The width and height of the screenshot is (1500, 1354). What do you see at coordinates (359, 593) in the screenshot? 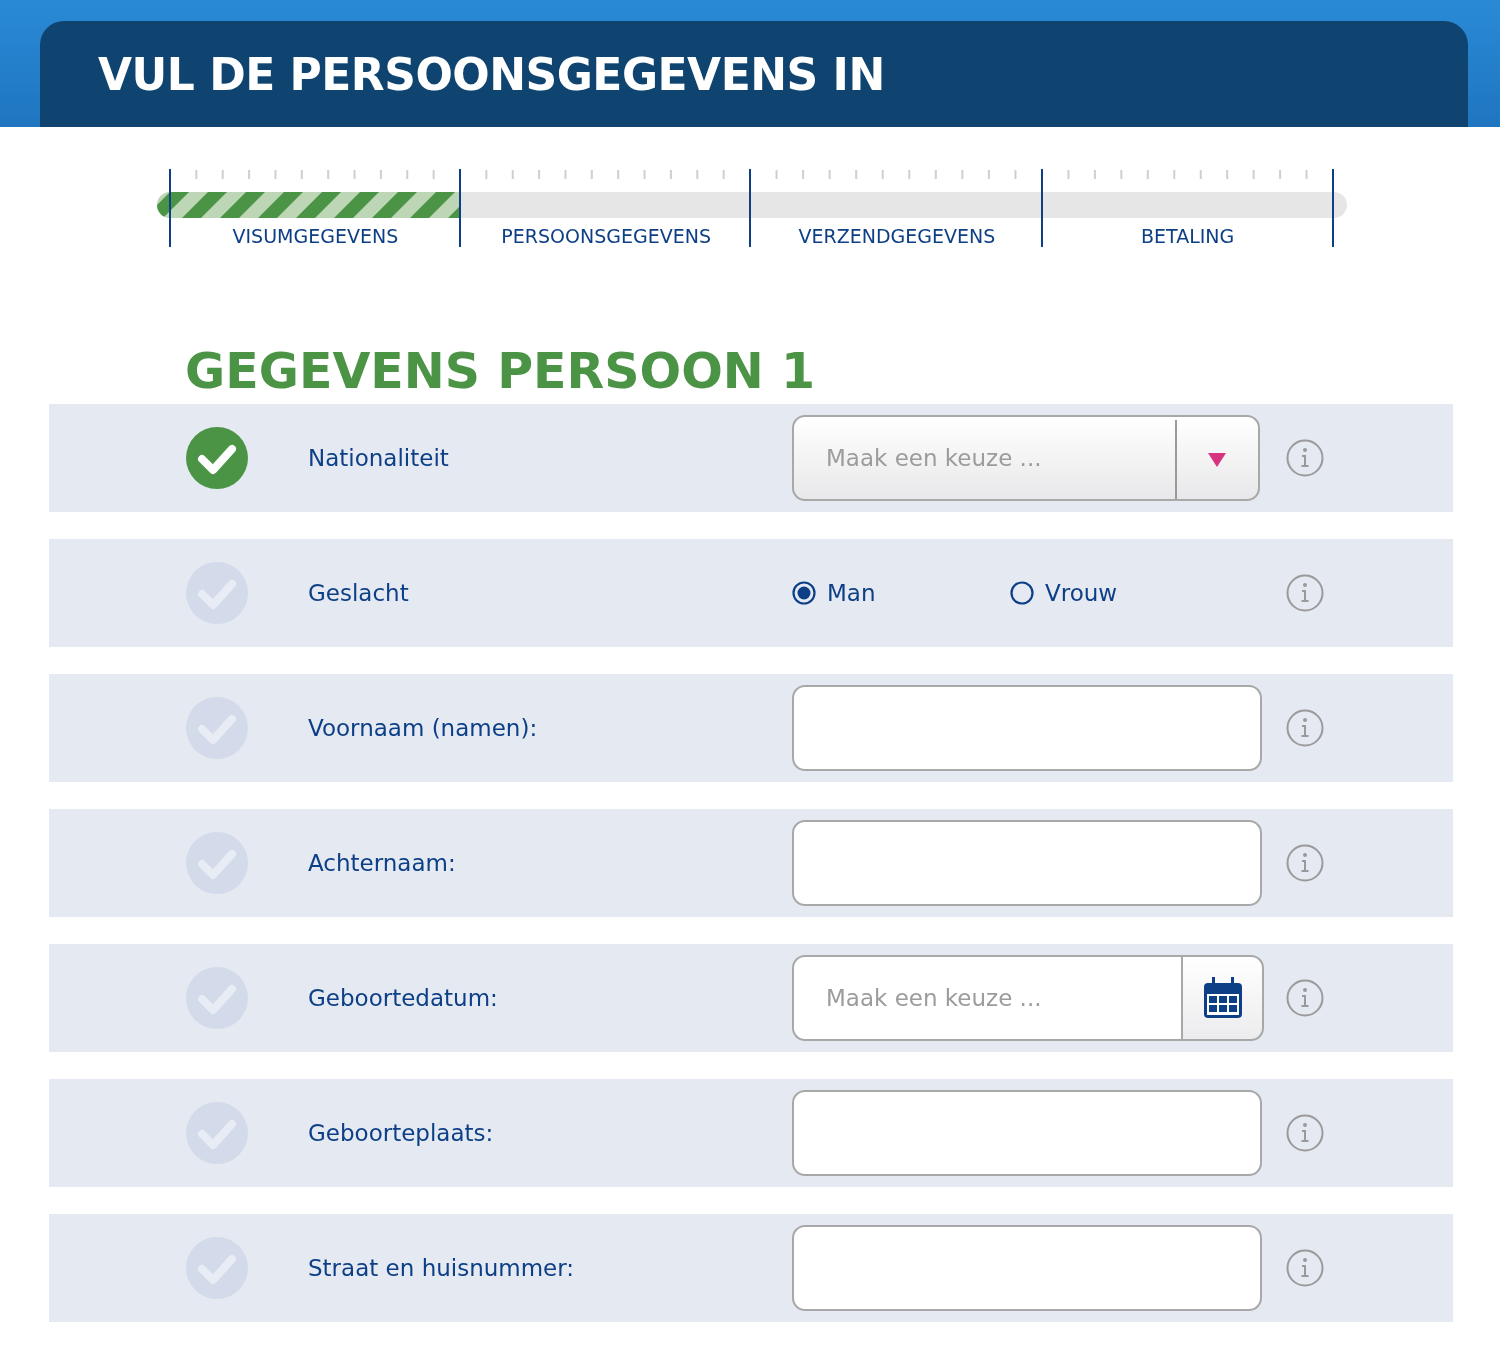
I see `field-label: Geslacht` at bounding box center [359, 593].